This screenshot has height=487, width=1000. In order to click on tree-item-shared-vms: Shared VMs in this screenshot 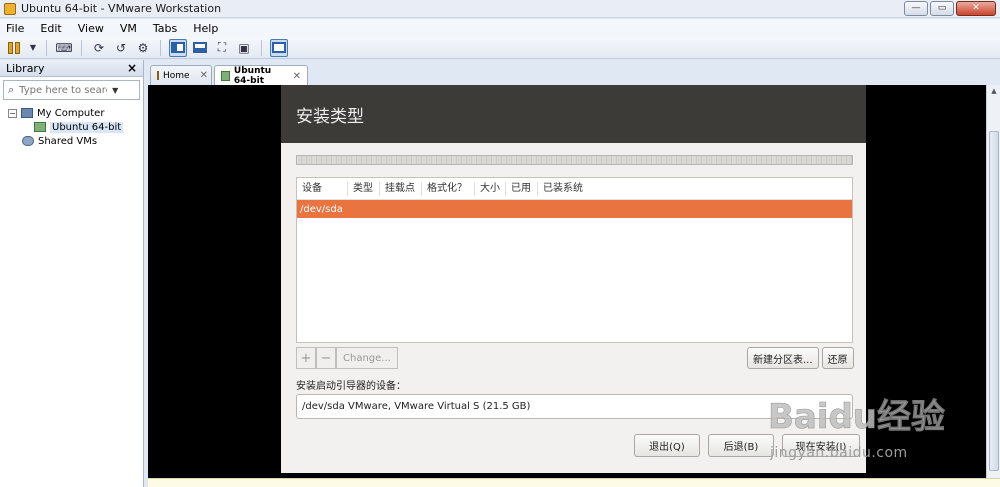, I will do `click(75, 141)`.